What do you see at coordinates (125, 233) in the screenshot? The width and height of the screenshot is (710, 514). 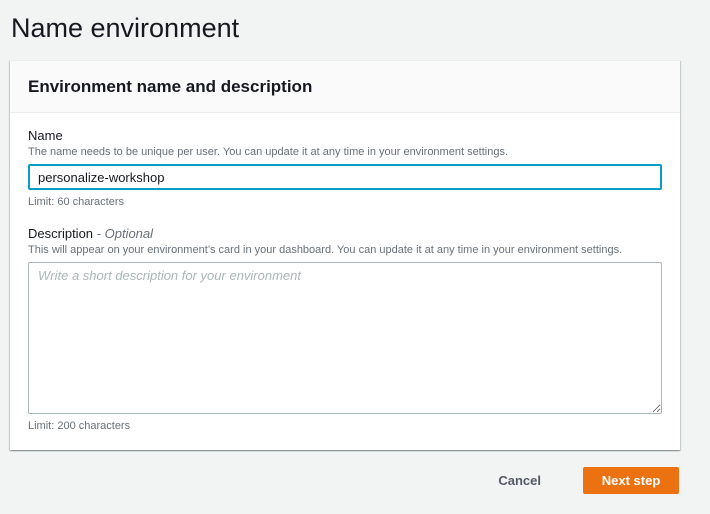 I see `optional-label: - Optional` at bounding box center [125, 233].